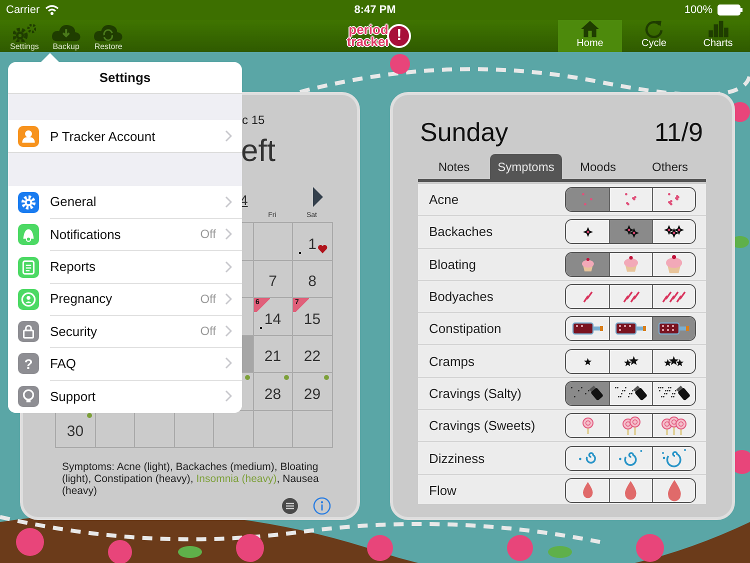 The height and width of the screenshot is (563, 750). Describe the element at coordinates (273, 357) in the screenshot. I see `day-number: 21` at that location.